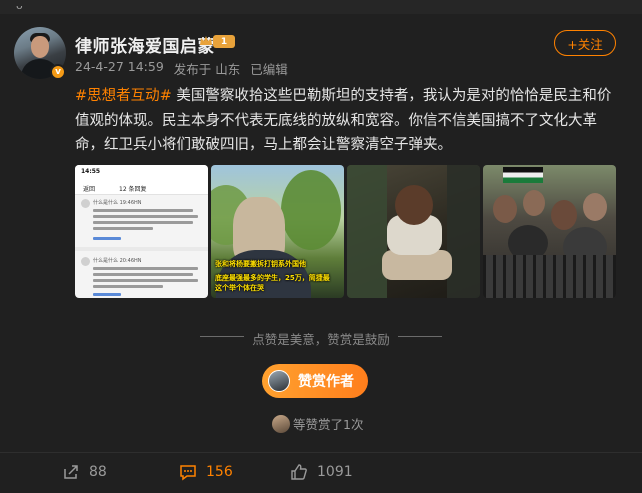  I want to click on rewarders-row: 等赞赏了1次, so click(317, 423).